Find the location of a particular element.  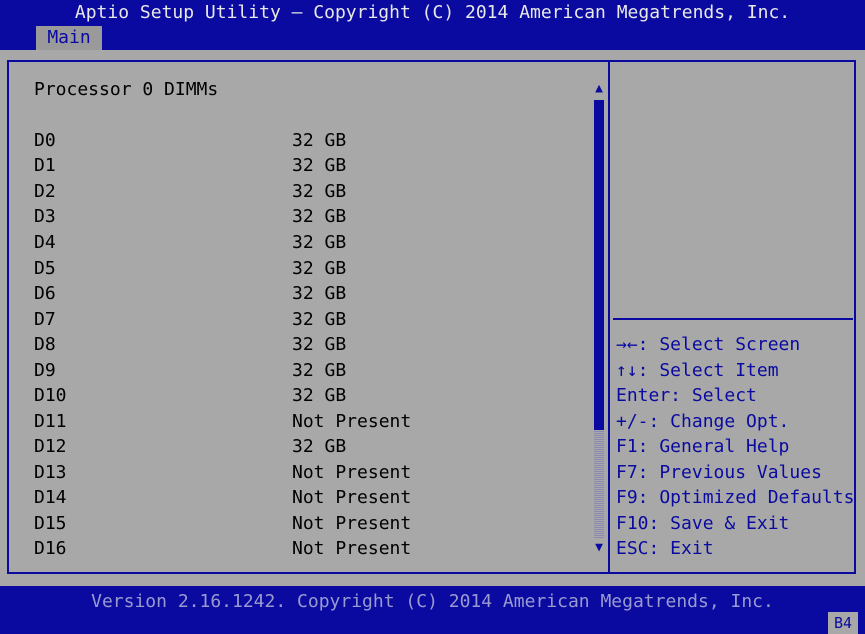

dimm-label: D10 is located at coordinates (50, 395).